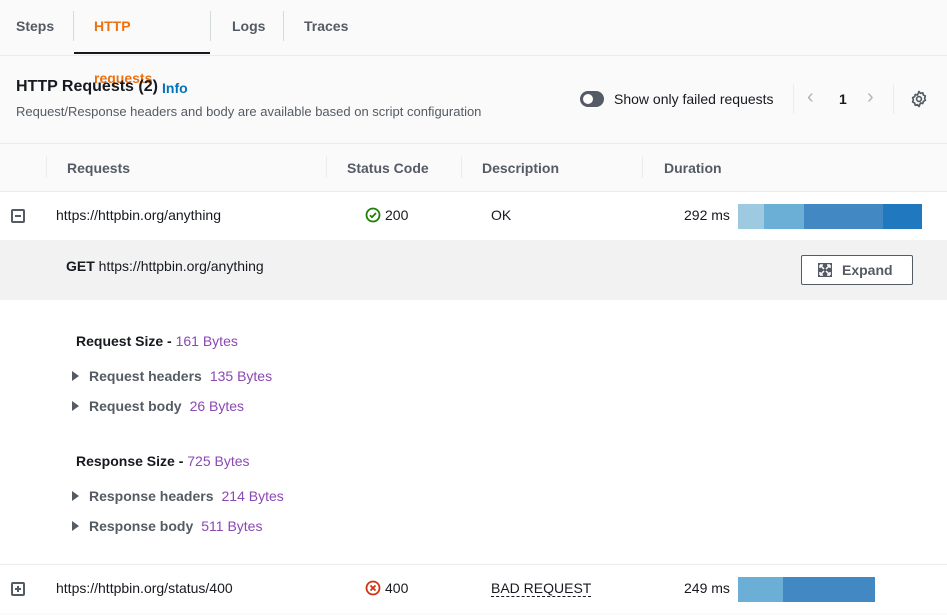 The image size is (947, 615). I want to click on tab-traces: Traces, so click(326, 27).